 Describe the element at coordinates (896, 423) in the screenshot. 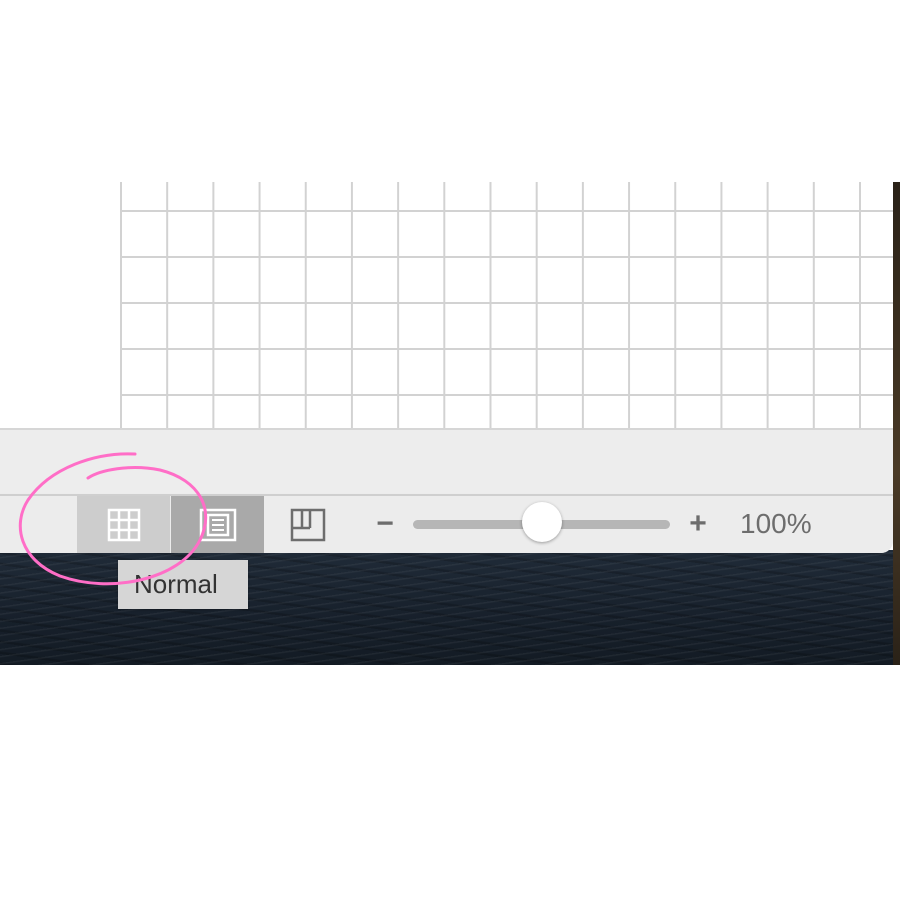

I see `desktop-wallpaper-edge` at that location.